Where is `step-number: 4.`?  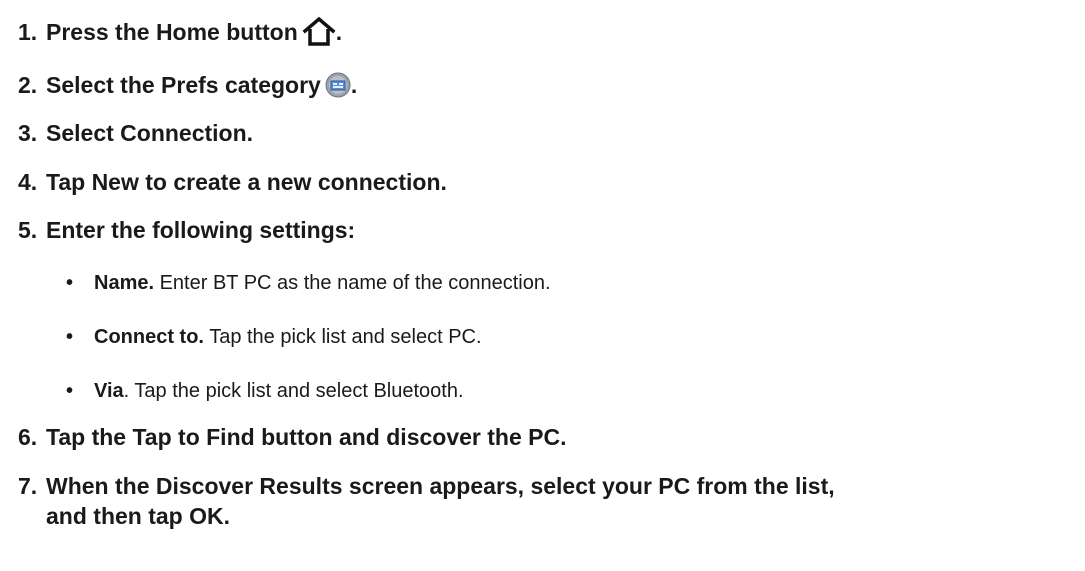
step-number: 4. is located at coordinates (28, 182).